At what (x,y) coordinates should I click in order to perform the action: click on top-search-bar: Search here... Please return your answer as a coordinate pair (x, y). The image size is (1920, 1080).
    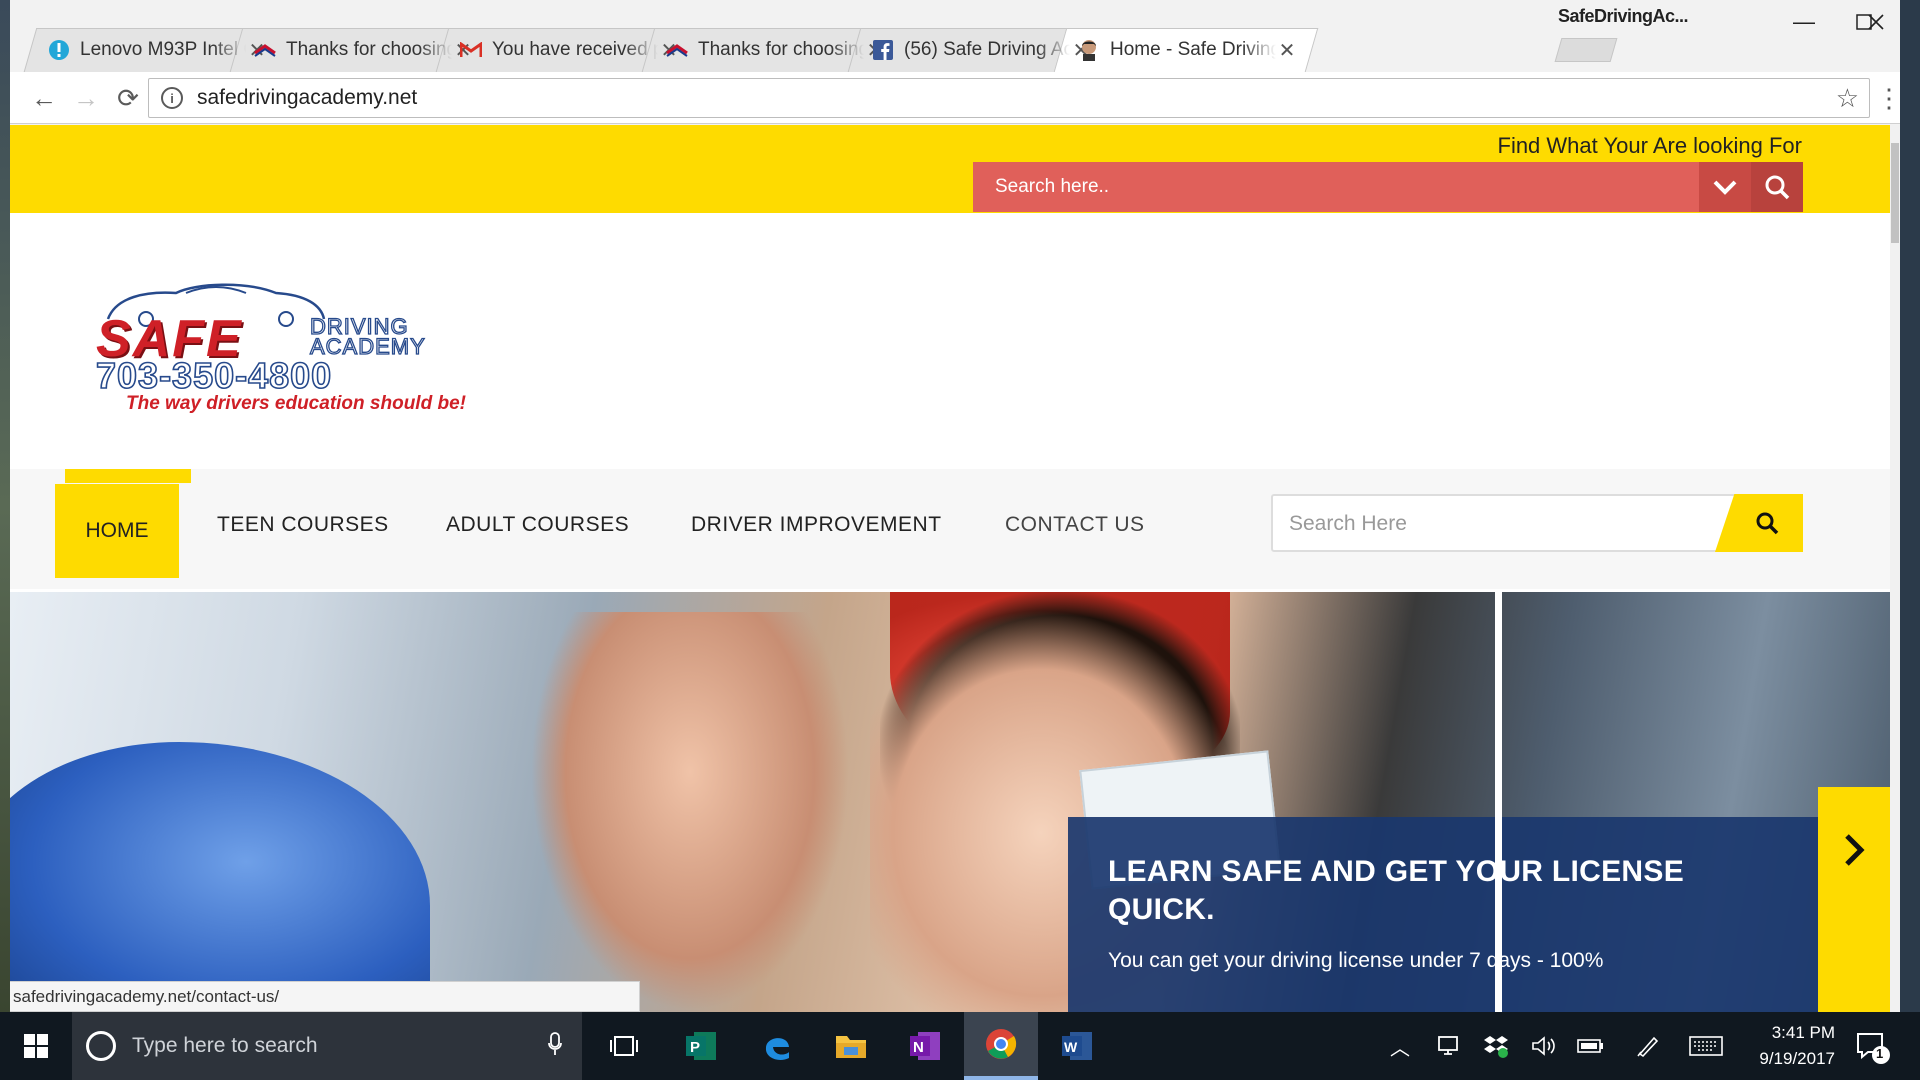
    Looking at the image, I should click on (1388, 187).